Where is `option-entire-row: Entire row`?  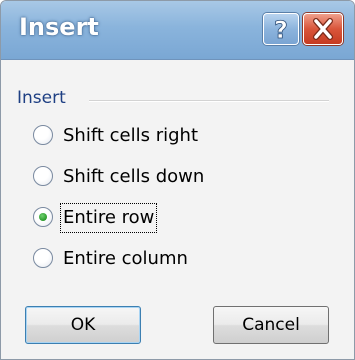 option-entire-row: Entire row is located at coordinates (178, 218).